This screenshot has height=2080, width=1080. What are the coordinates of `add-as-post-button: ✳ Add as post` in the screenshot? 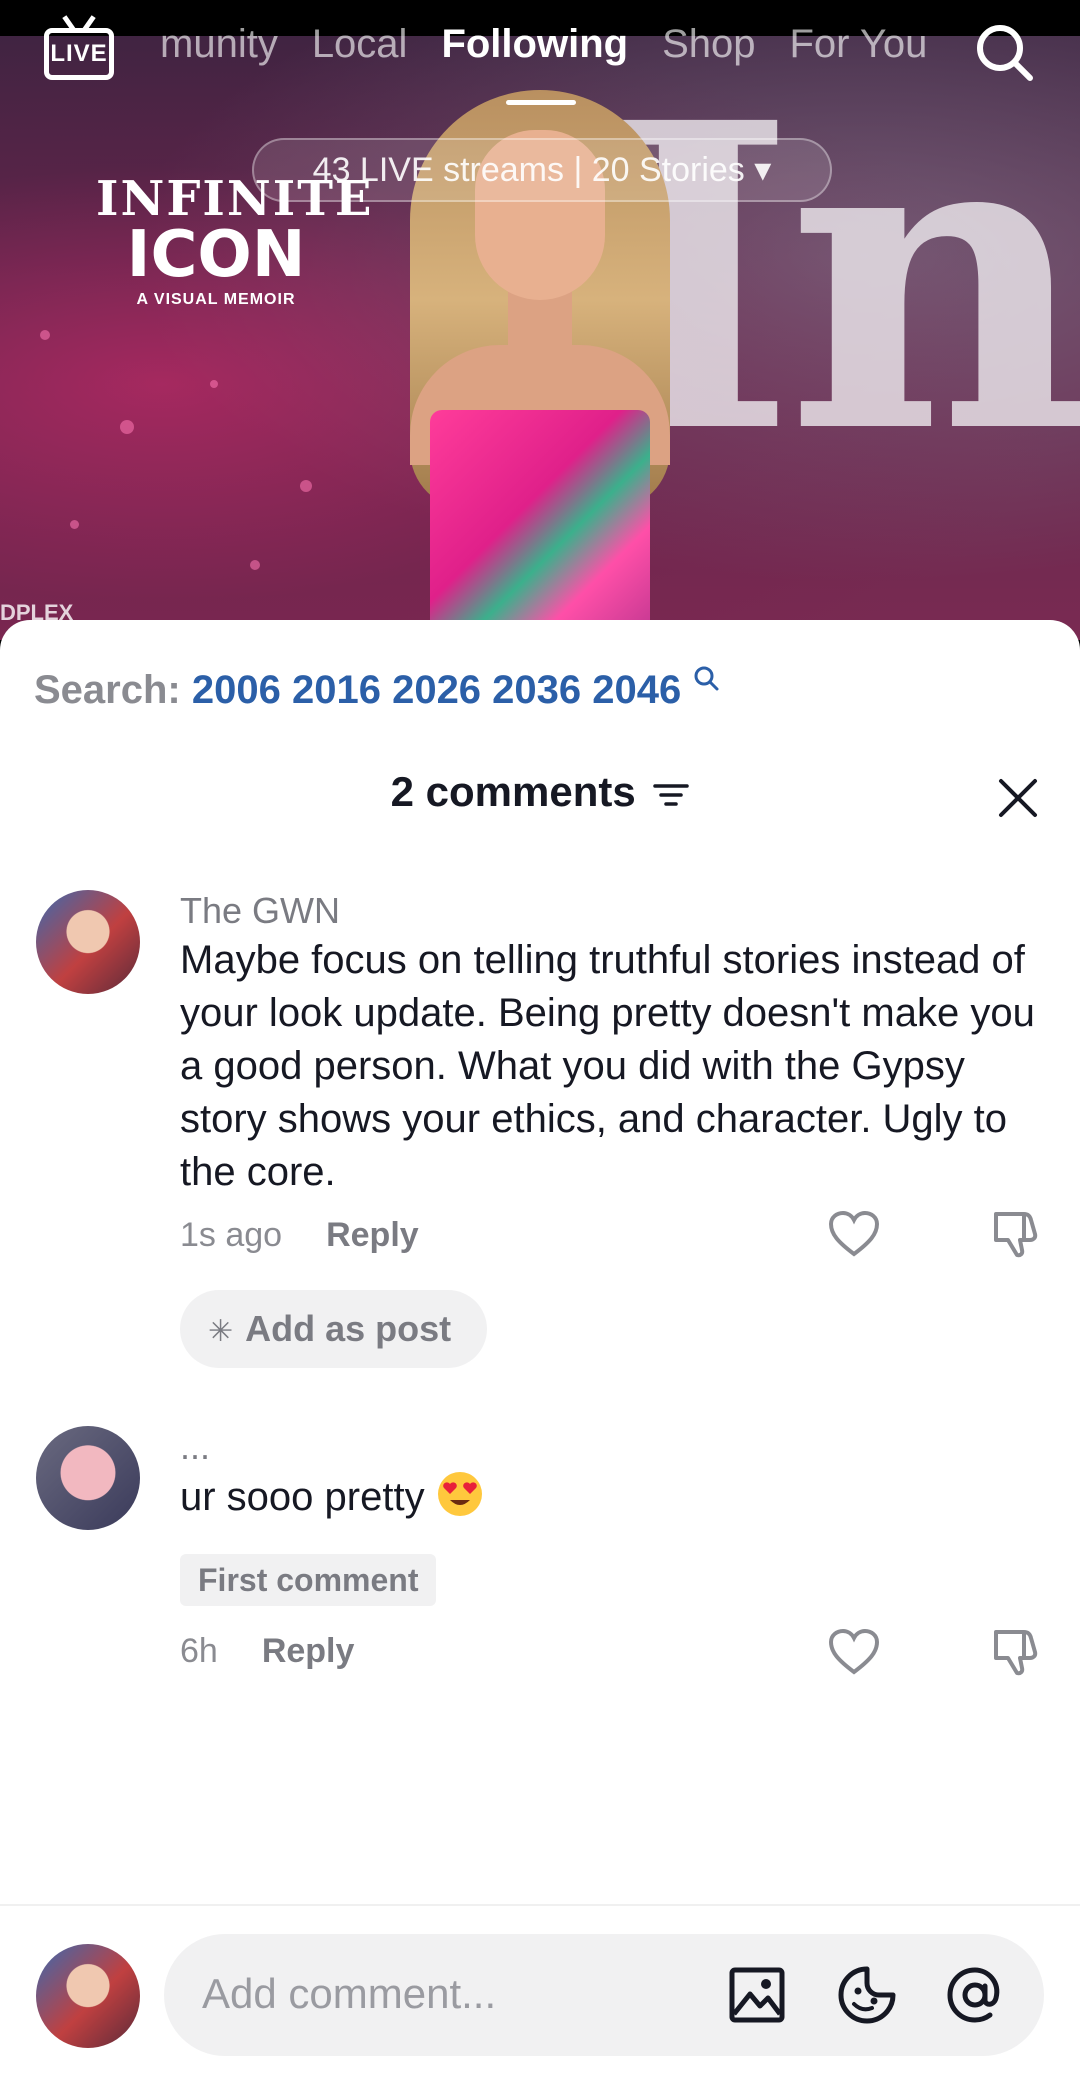 It's located at (334, 1329).